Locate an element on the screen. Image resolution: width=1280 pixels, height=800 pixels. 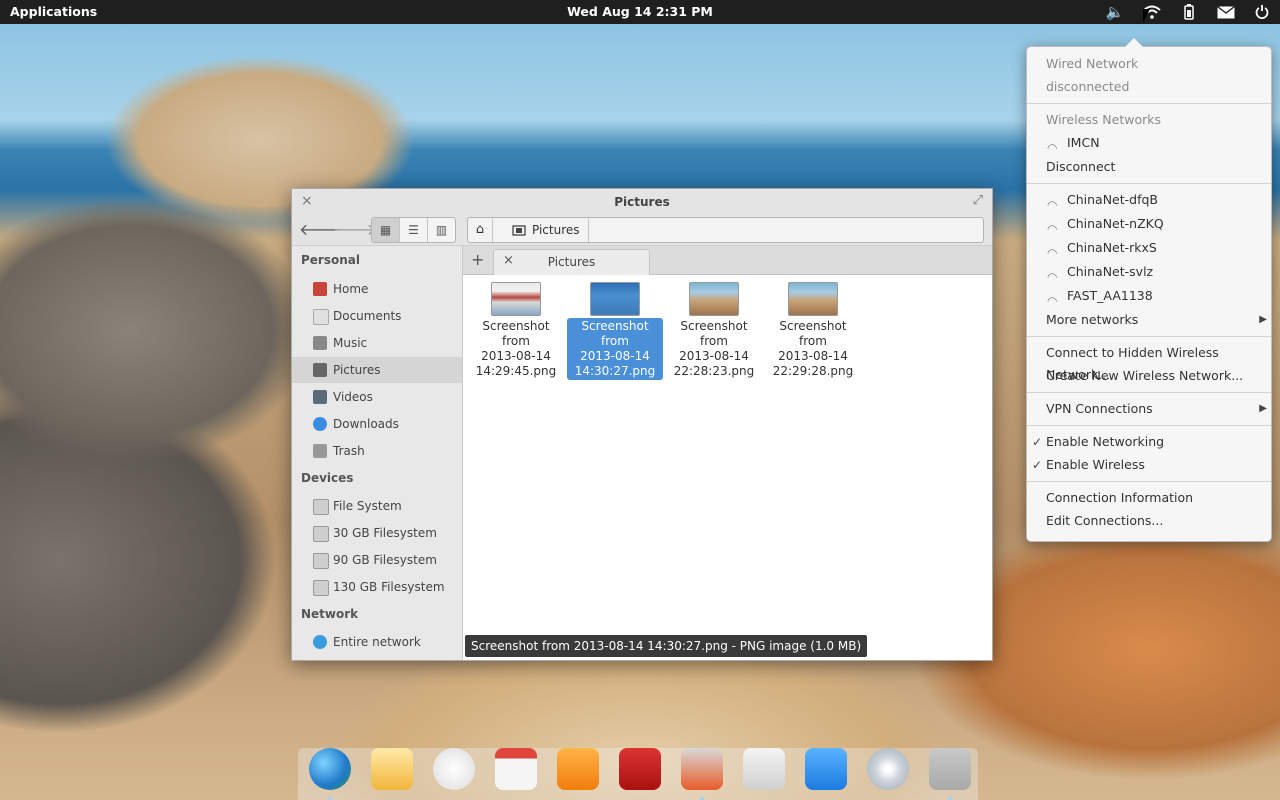
disc-icon is located at coordinates (888, 769).